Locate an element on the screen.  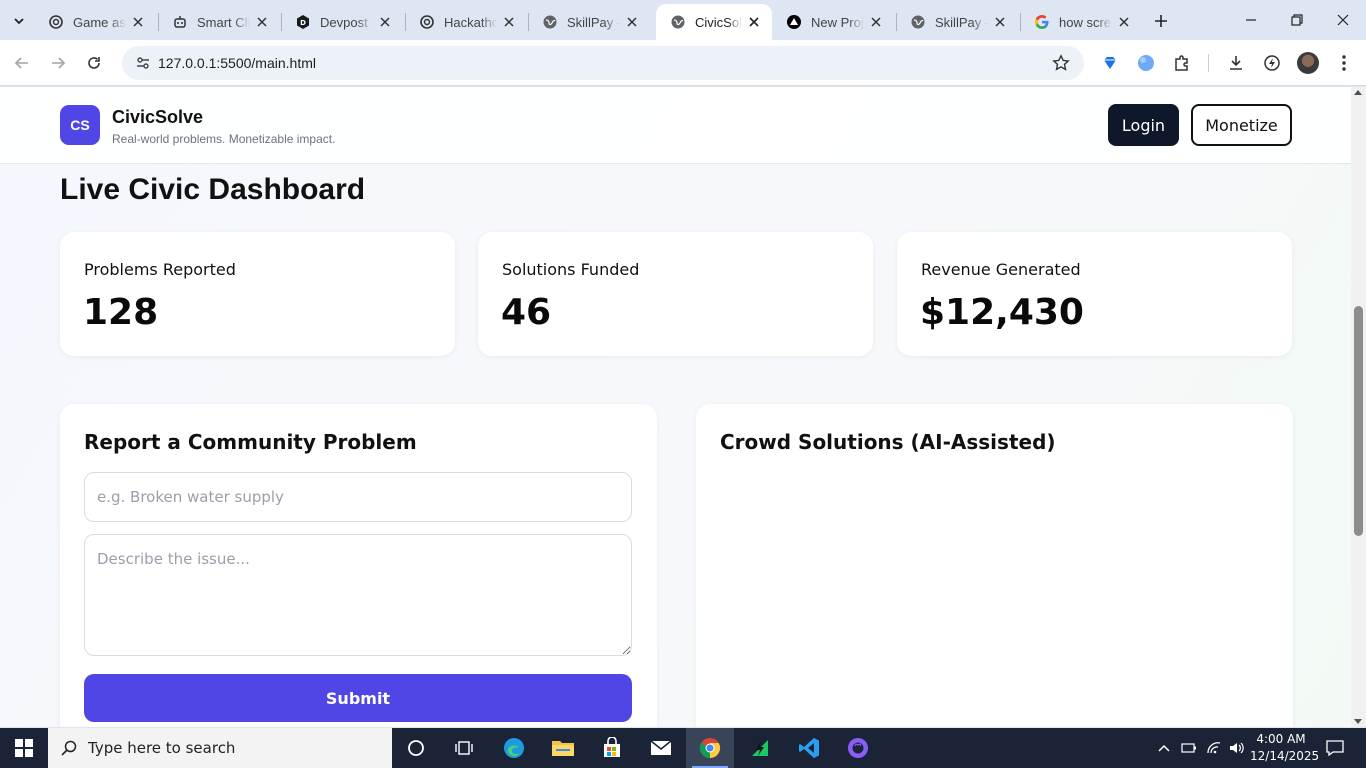
solutions-panel-title: Crowd Solutions (AI-Assisted) is located at coordinates (888, 442).